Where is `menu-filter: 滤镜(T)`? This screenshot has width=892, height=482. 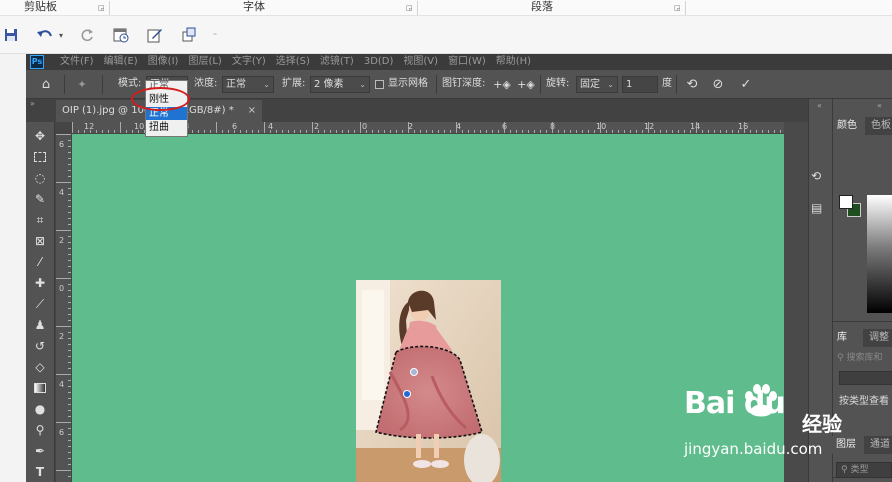
menu-filter: 滤镜(T) is located at coordinates (337, 62).